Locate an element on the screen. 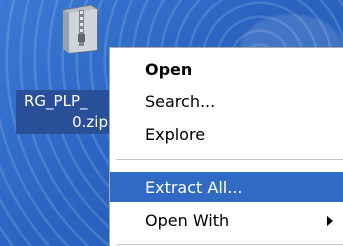  menu-item-open-with: Open With is located at coordinates (226, 220).